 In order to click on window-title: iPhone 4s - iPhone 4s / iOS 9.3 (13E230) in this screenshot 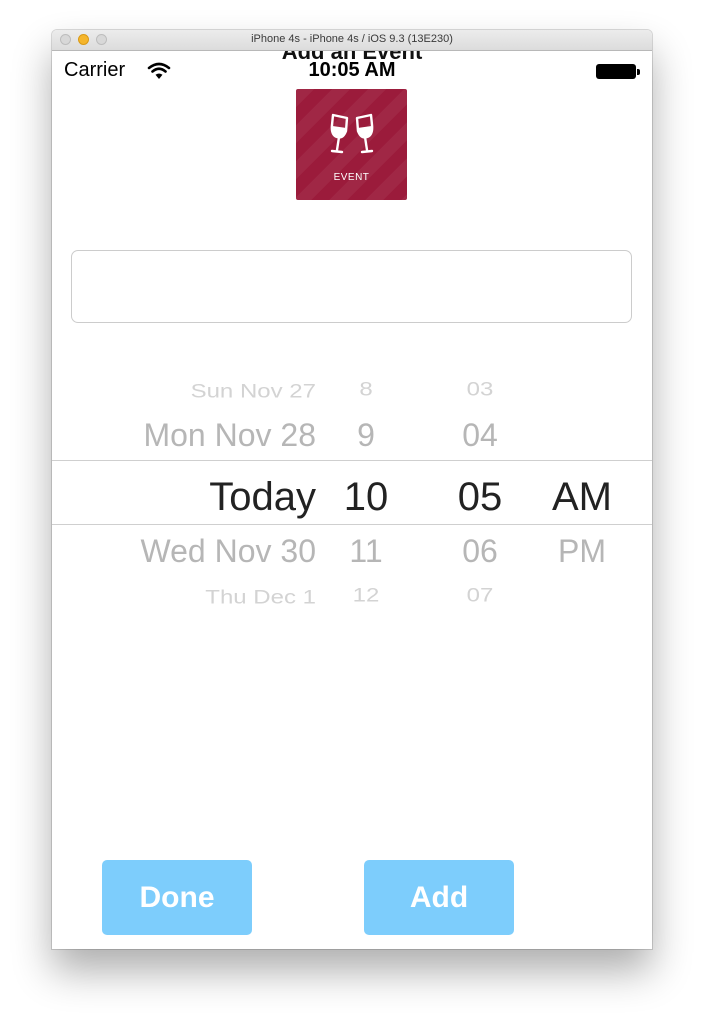, I will do `click(352, 39)`.